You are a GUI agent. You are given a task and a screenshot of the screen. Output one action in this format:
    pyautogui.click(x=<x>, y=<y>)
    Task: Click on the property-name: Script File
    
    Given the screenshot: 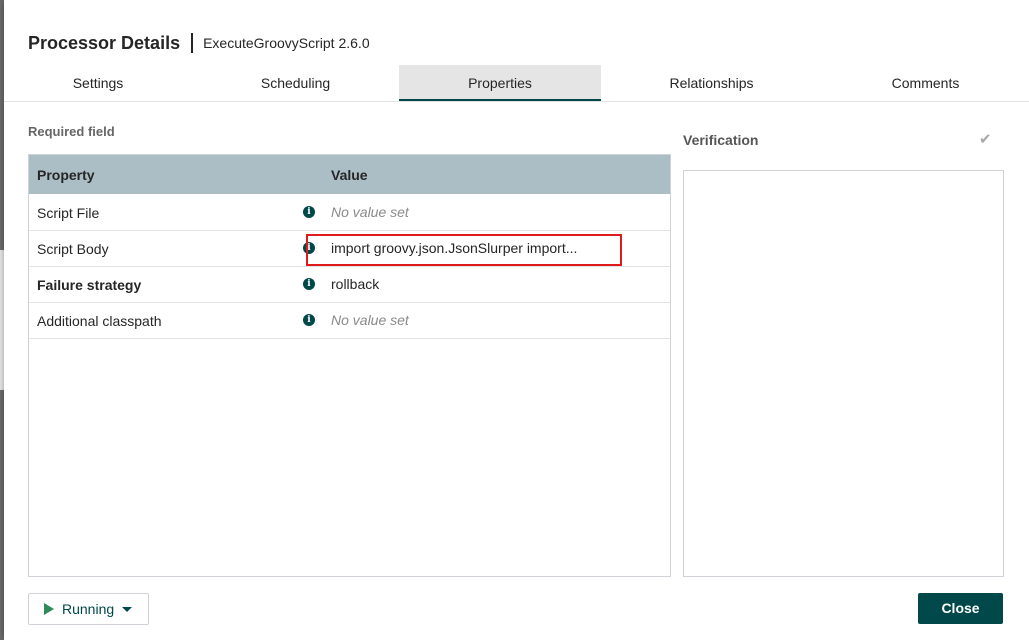 What is the action you would take?
    pyautogui.click(x=68, y=213)
    